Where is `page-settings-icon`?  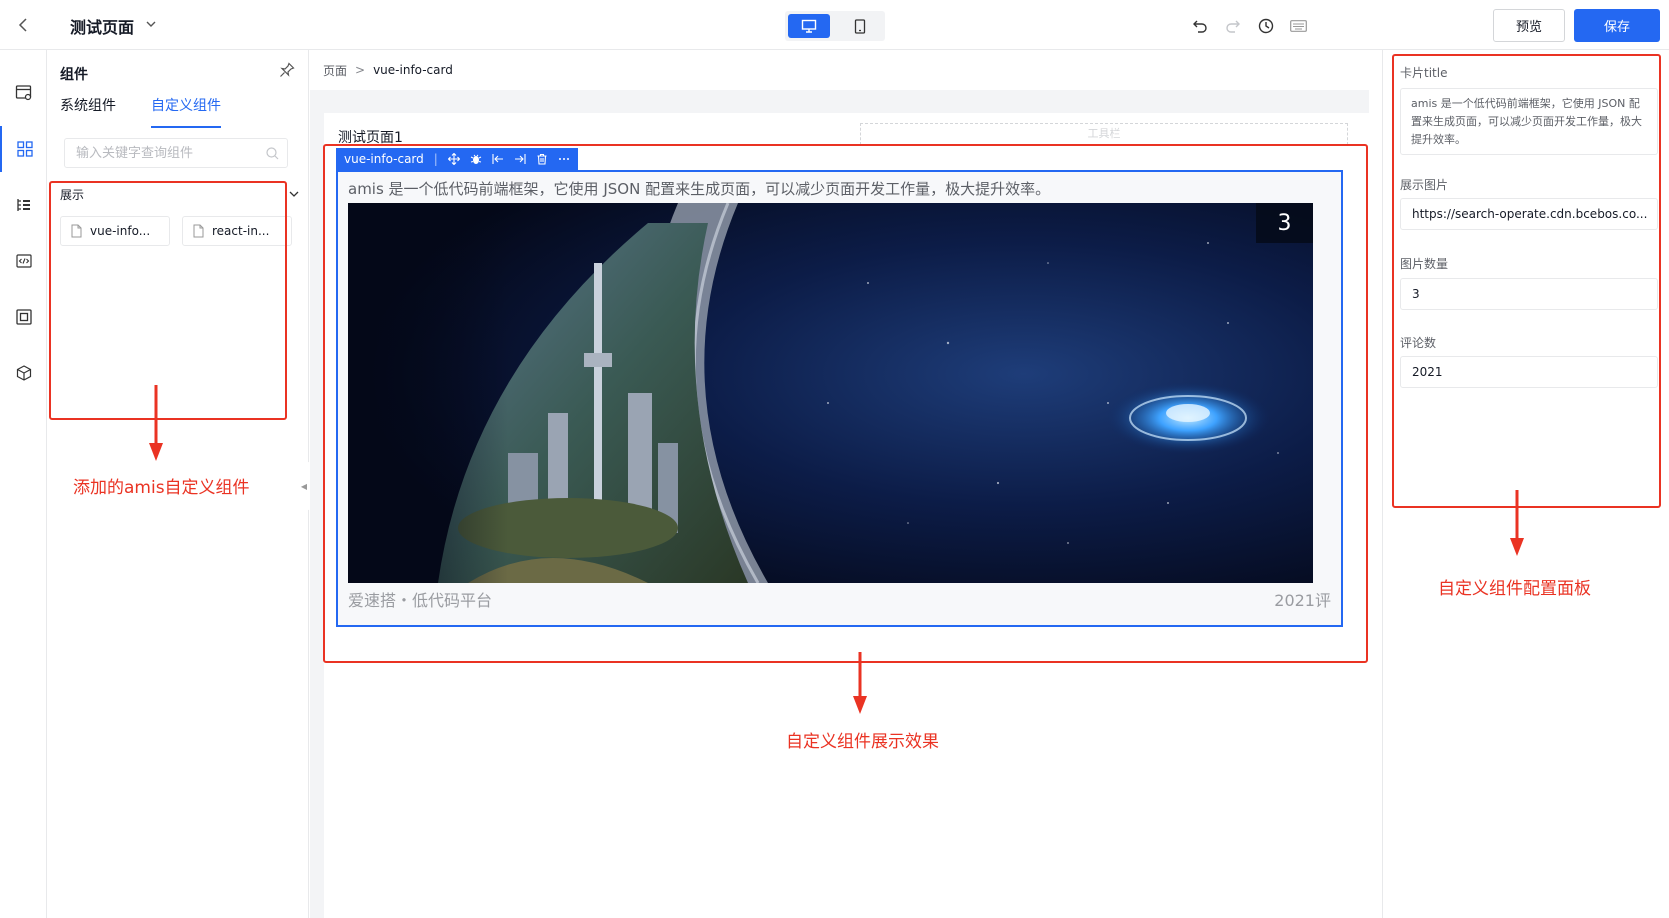 page-settings-icon is located at coordinates (23, 93).